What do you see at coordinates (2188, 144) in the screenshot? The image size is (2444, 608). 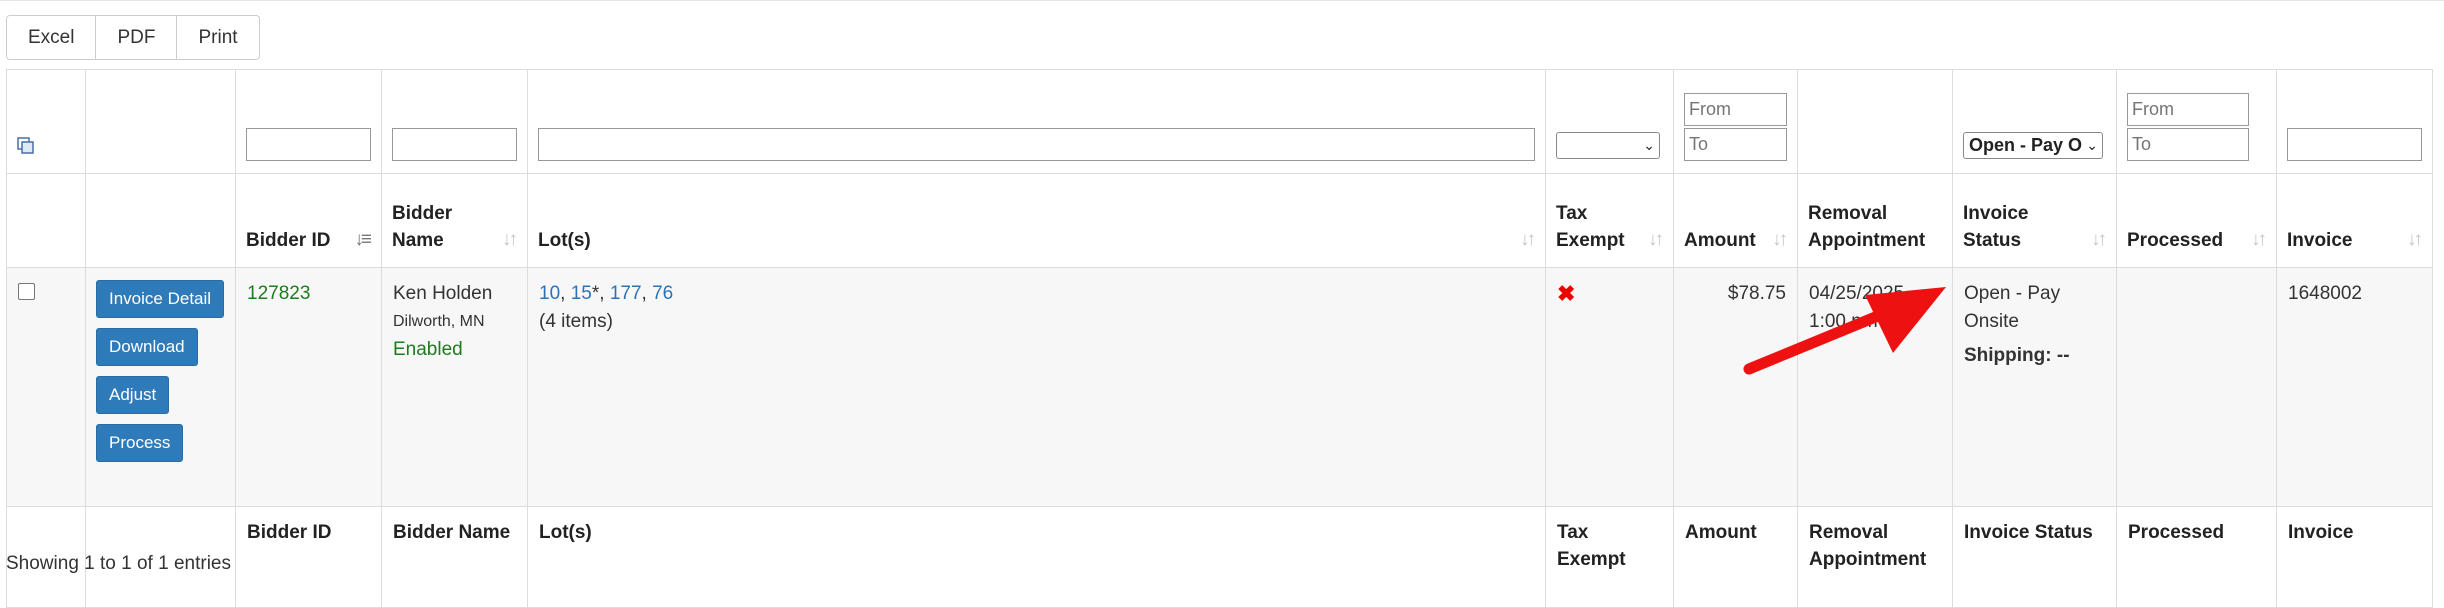 I see `processed-to-input` at bounding box center [2188, 144].